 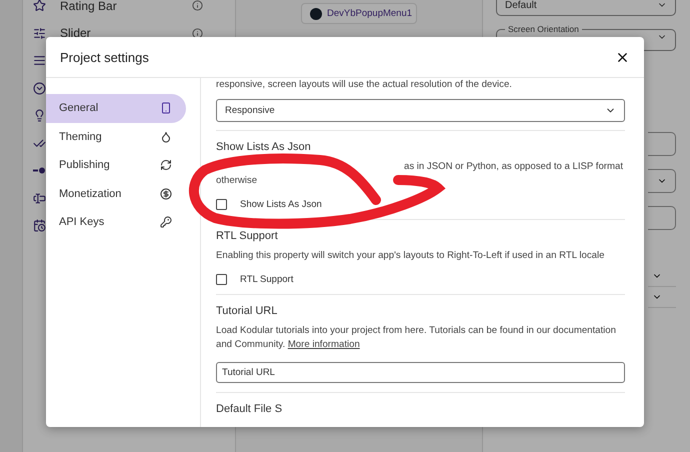 What do you see at coordinates (119, 6) in the screenshot?
I see `palette-item: Rating Bar` at bounding box center [119, 6].